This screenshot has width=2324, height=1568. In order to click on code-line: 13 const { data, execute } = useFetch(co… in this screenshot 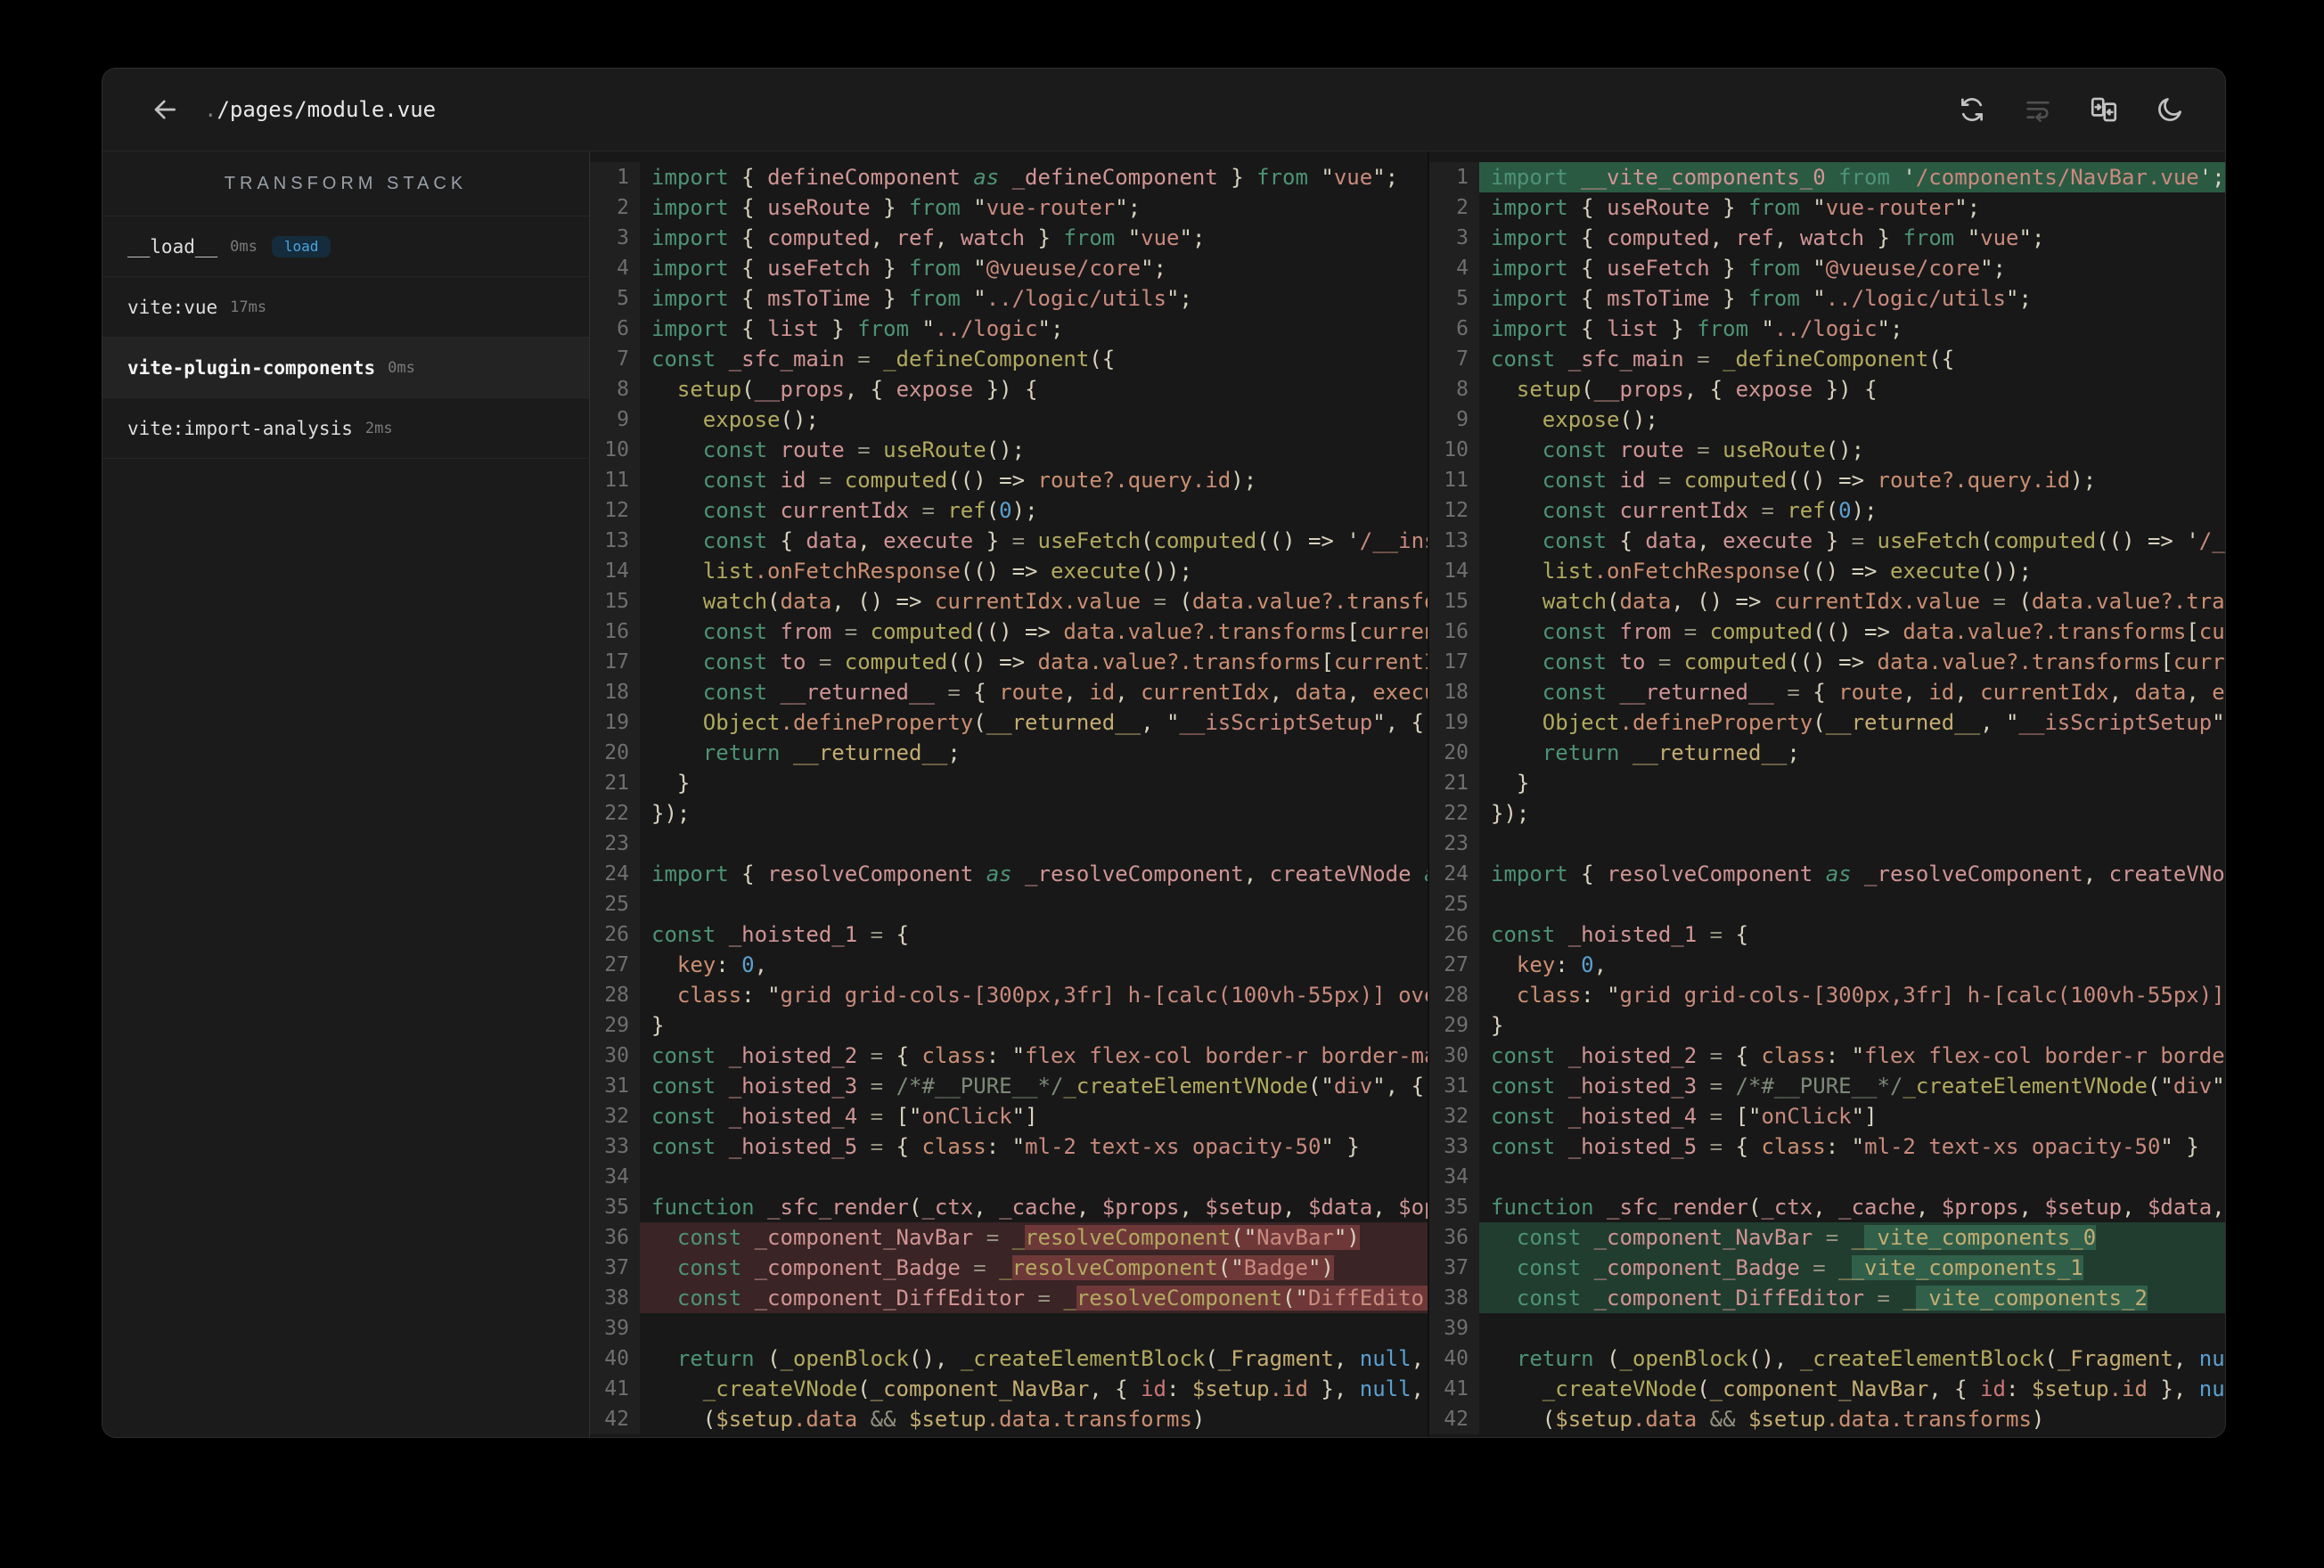, I will do `click(1009, 541)`.